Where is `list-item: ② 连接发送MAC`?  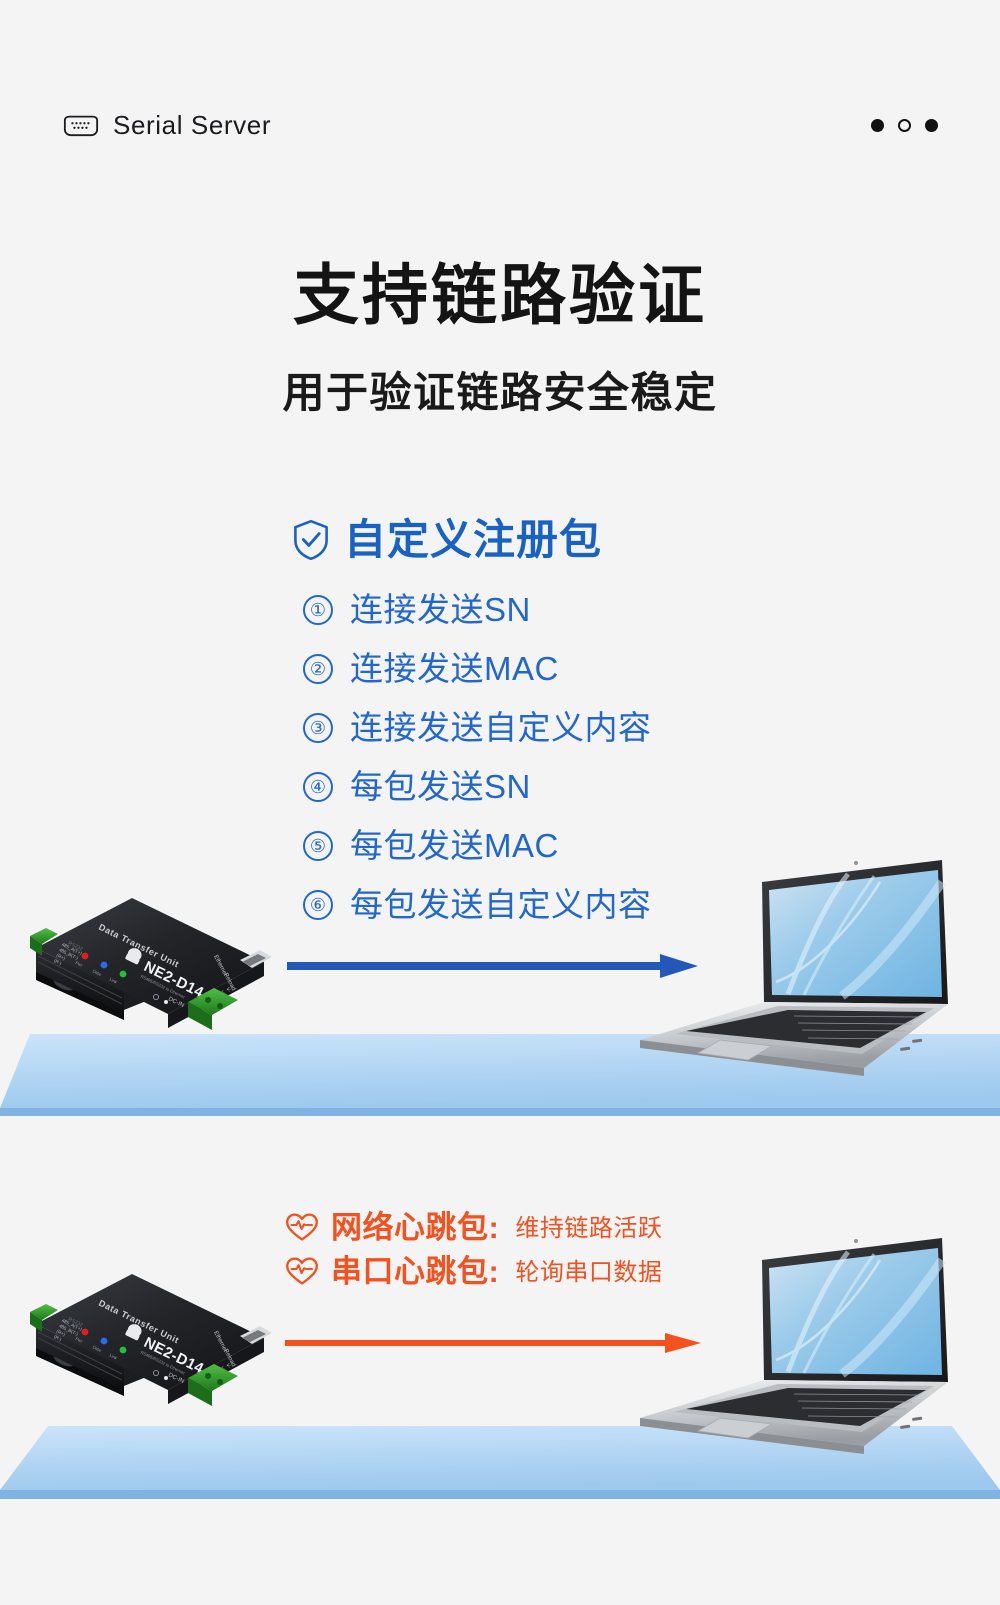 list-item: ② 连接发送MAC is located at coordinates (472, 668).